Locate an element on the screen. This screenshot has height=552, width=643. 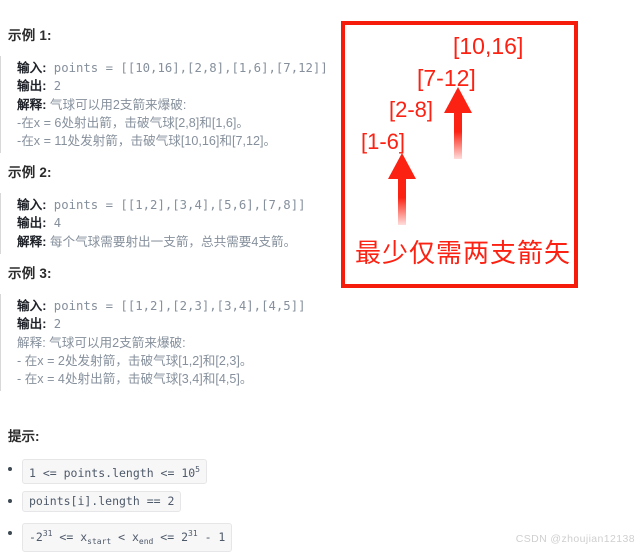
hint-item: points[i].length == 2 is located at coordinates (116, 501).